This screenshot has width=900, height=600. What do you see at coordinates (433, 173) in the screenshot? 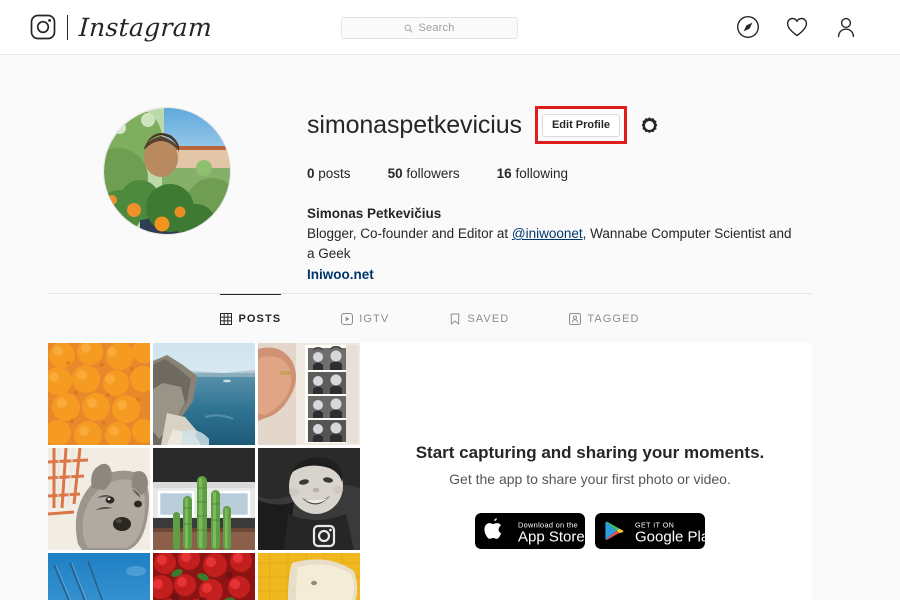
I see `stat-followers-label: followers` at bounding box center [433, 173].